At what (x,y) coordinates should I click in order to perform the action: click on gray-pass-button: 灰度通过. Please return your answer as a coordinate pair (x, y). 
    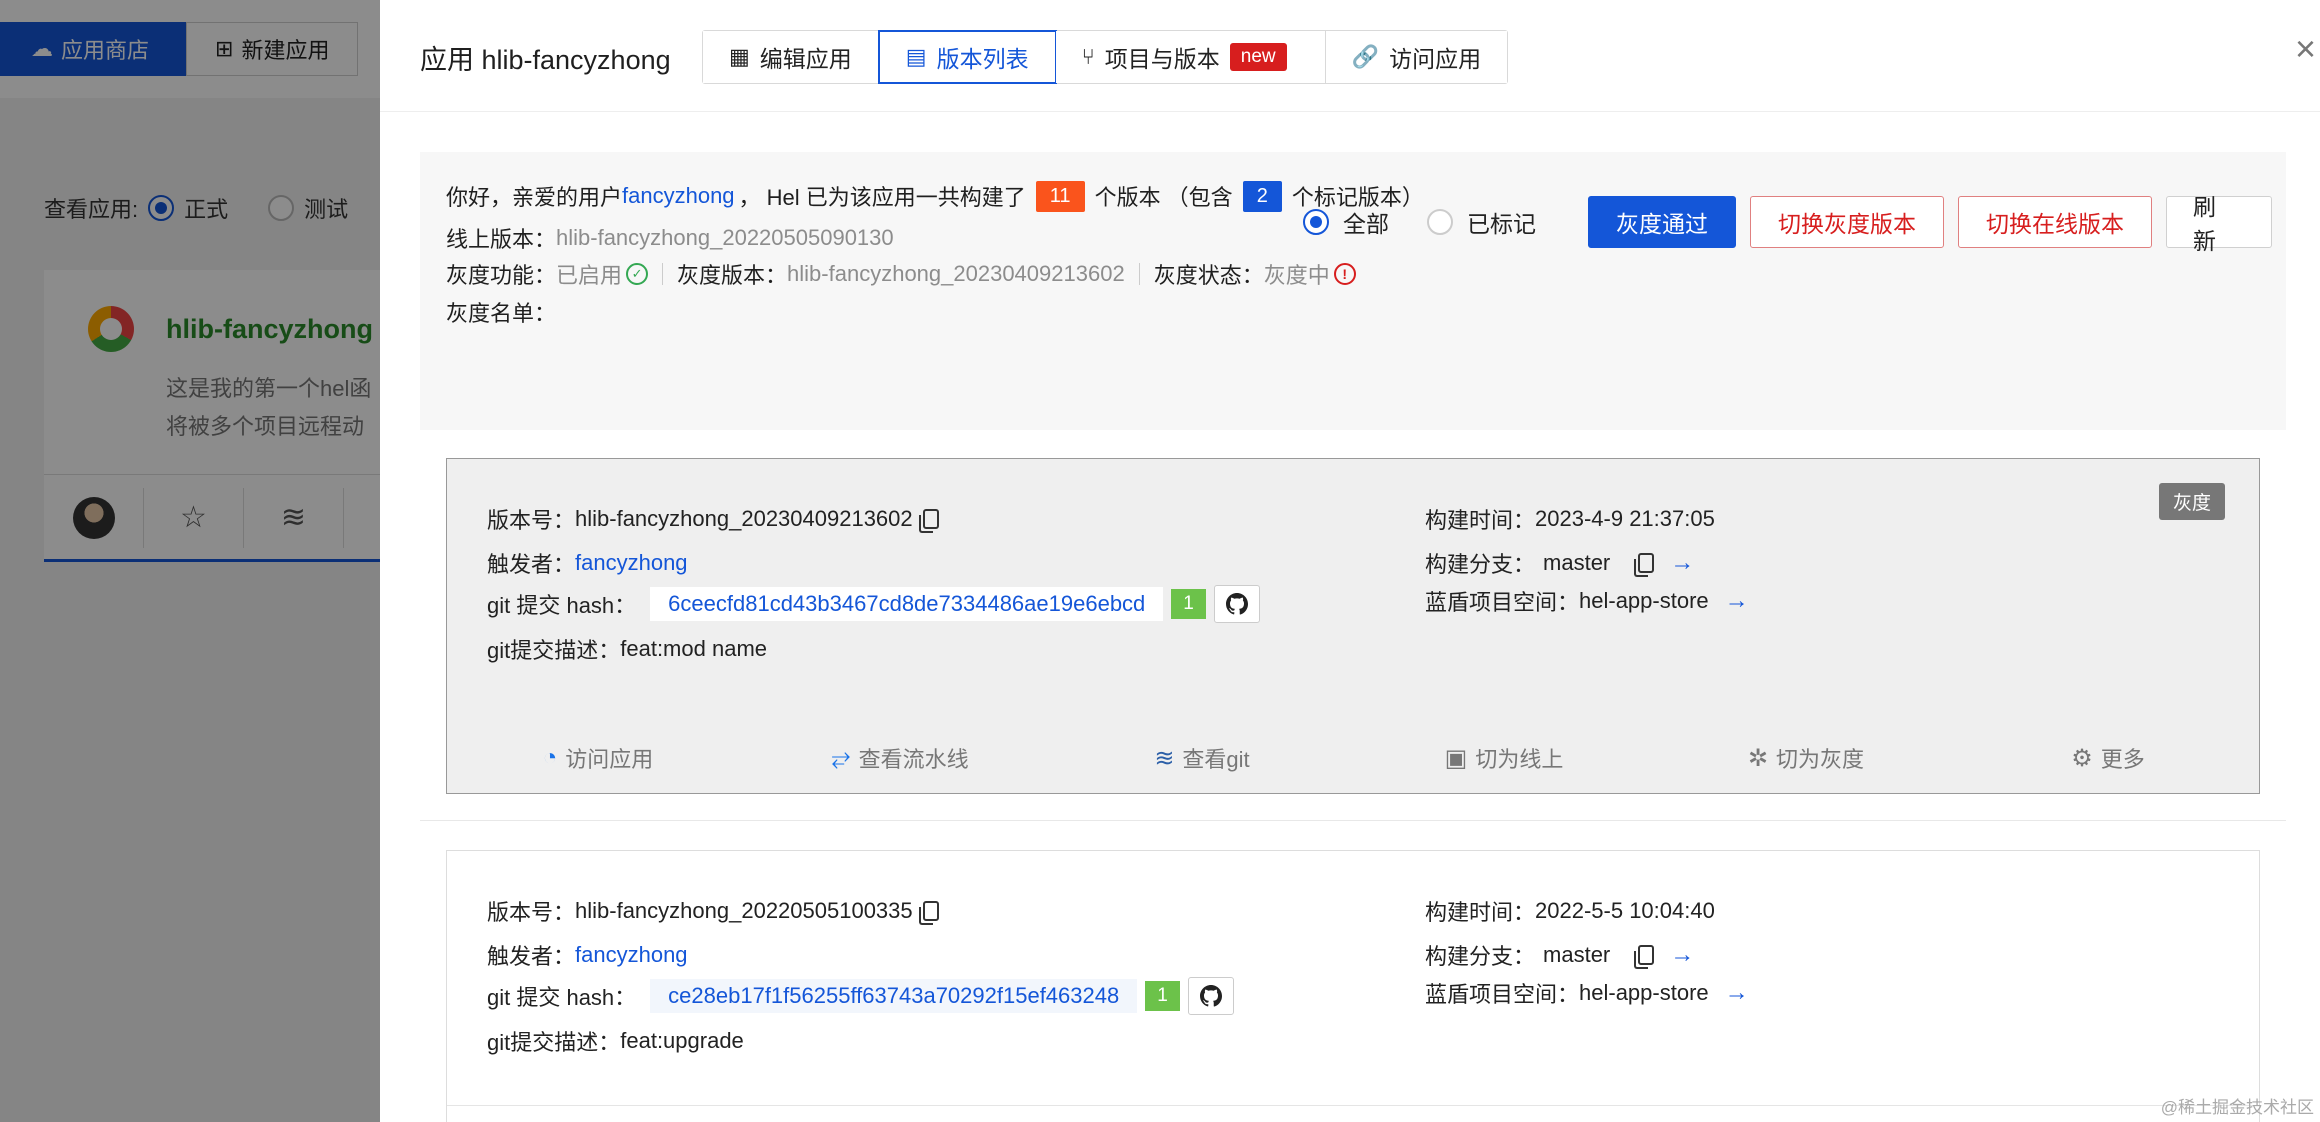
    Looking at the image, I should click on (1662, 222).